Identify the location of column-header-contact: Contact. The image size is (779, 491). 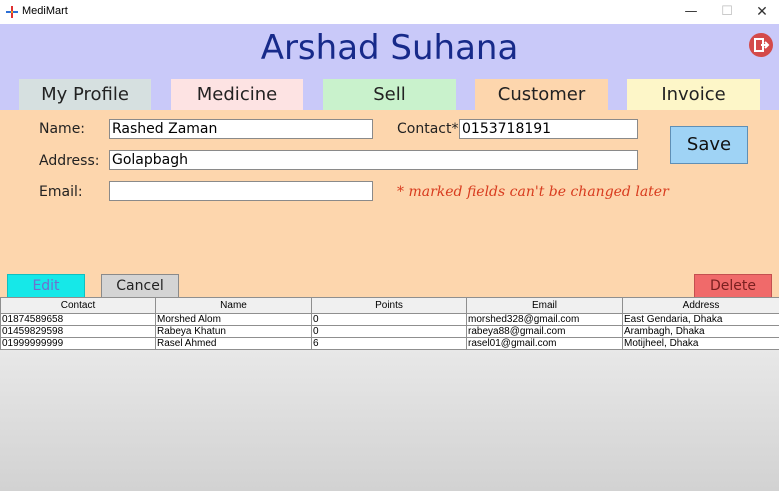
(78, 305).